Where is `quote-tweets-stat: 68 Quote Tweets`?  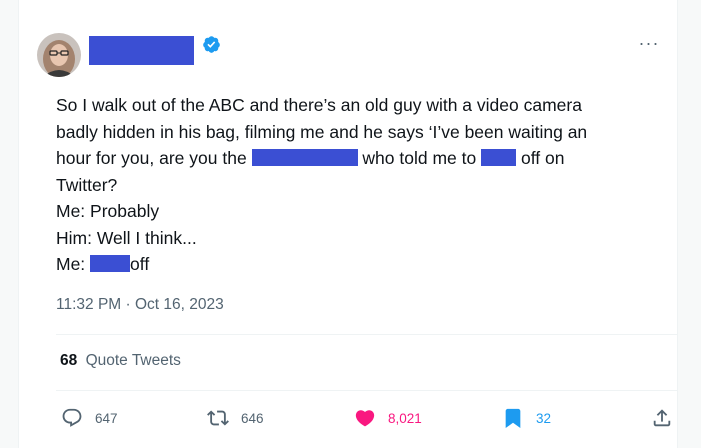
quote-tweets-stat: 68 Quote Tweets is located at coordinates (120, 361).